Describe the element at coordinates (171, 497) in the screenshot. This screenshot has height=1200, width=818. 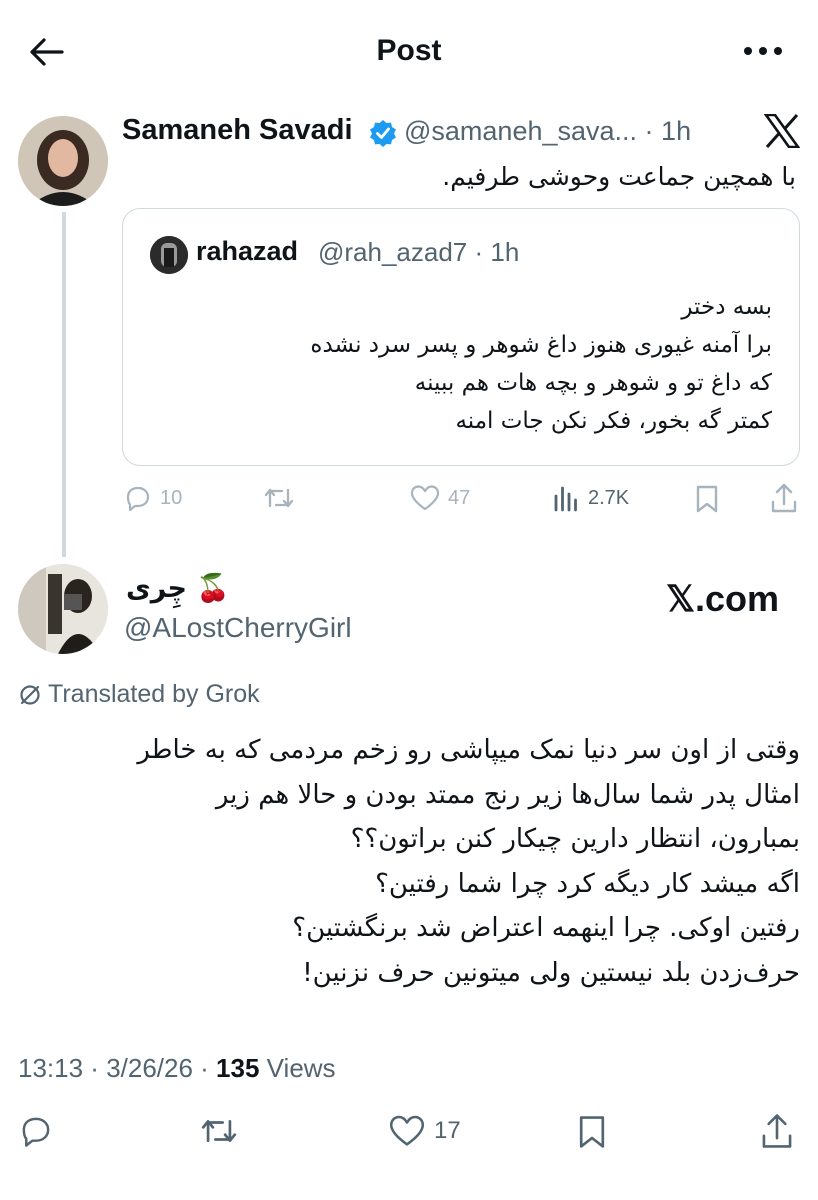
I see `reply-count: 10` at that location.